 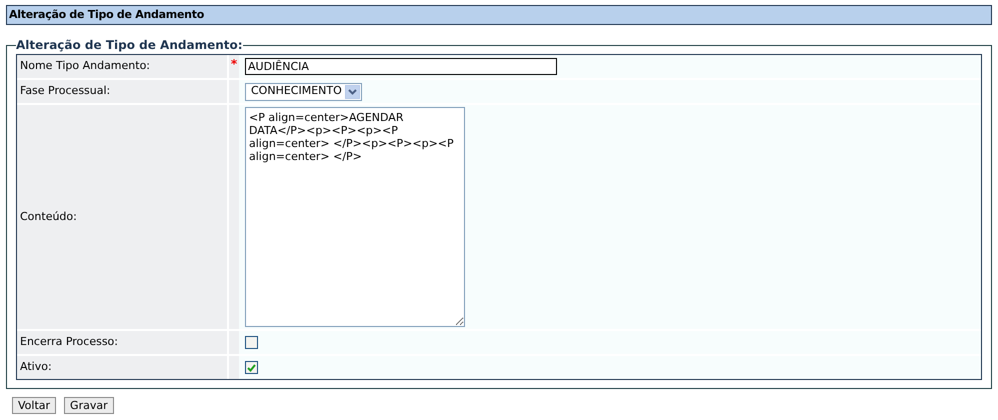 I want to click on text-field: AUDIÊNCIA, so click(x=401, y=66).